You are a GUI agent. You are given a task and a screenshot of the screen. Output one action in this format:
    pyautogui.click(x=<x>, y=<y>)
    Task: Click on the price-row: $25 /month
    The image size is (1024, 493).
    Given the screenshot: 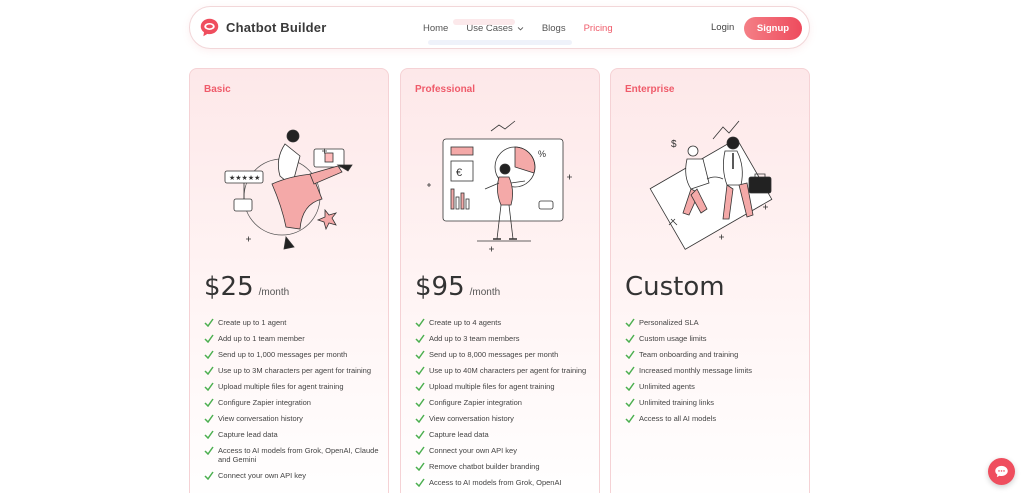 What is the action you would take?
    pyautogui.click(x=246, y=287)
    